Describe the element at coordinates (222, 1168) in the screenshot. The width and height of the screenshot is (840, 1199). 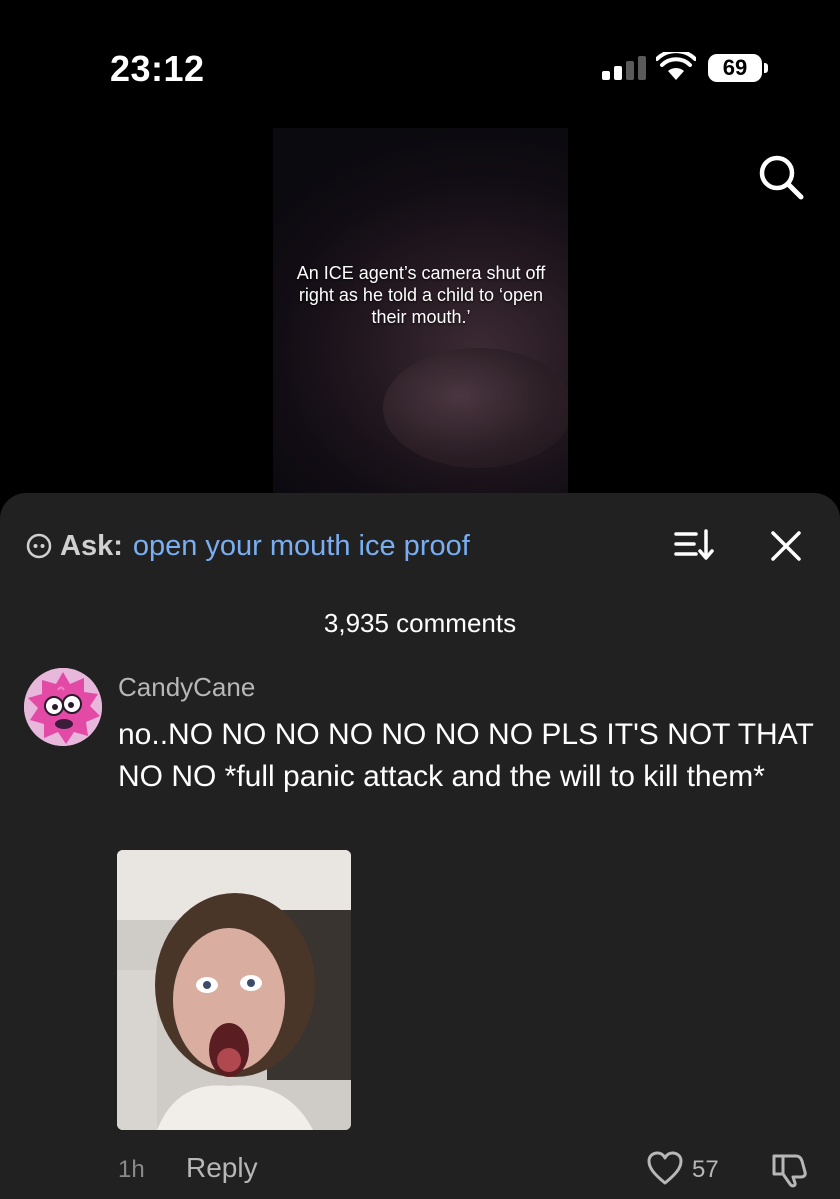
I see `reply-button: Reply` at that location.